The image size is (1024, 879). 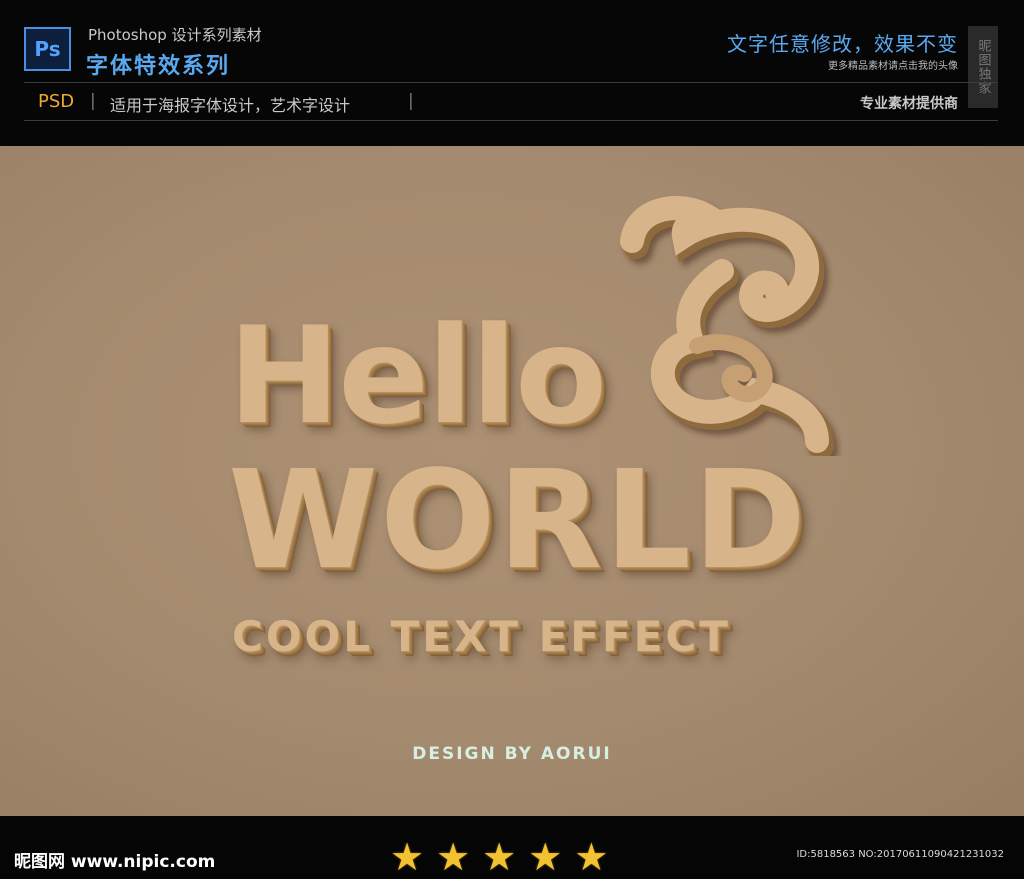 What do you see at coordinates (230, 105) in the screenshot?
I see `header-description: 适用于海报字体设计，艺术字设计` at bounding box center [230, 105].